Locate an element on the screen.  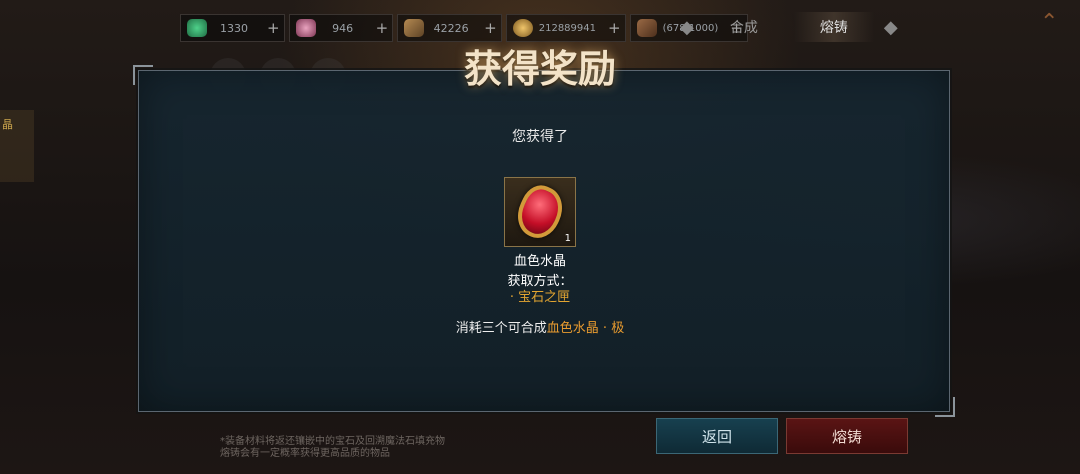
emerald-icon is located at coordinates (197, 28).